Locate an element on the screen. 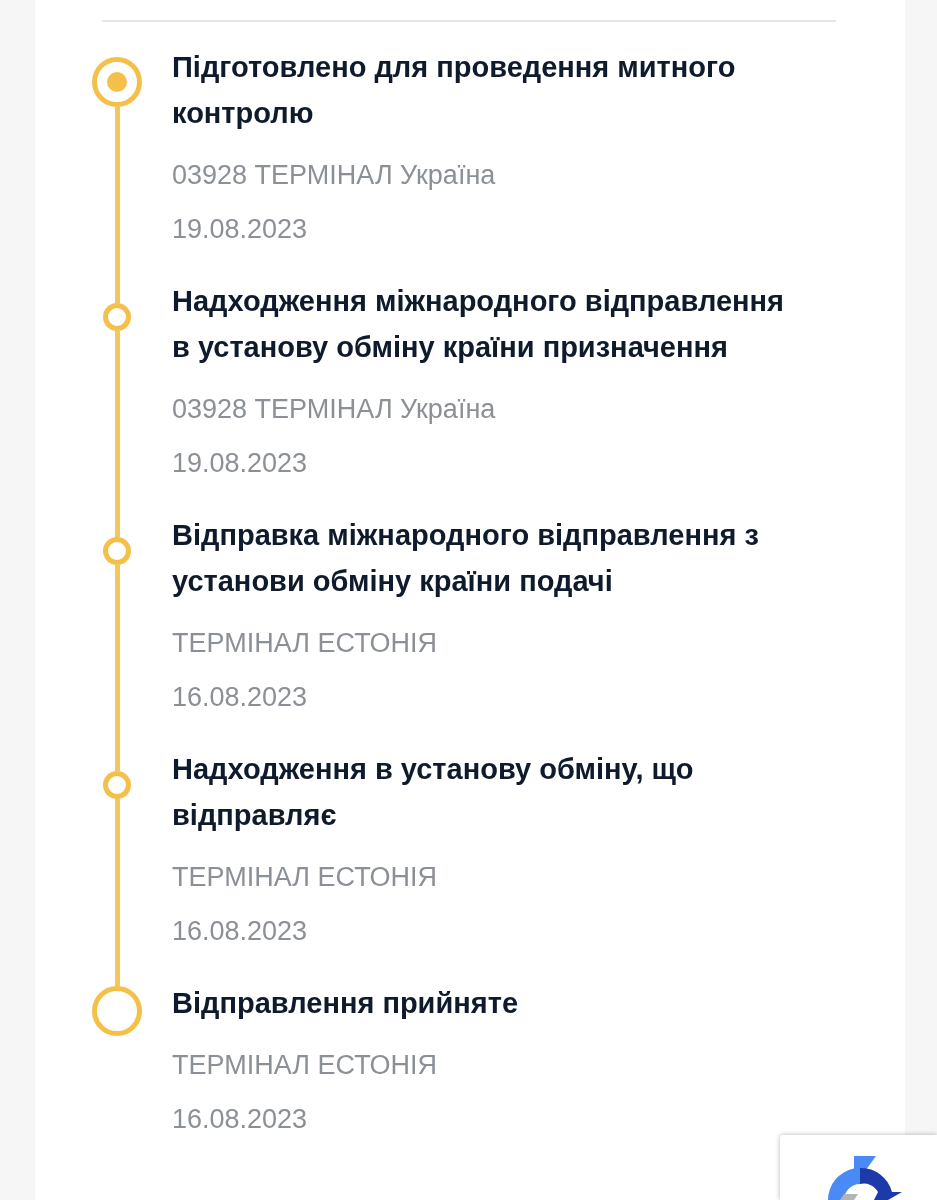  event-title: Надходження в установу обміну, що відправляє is located at coordinates (433, 792).